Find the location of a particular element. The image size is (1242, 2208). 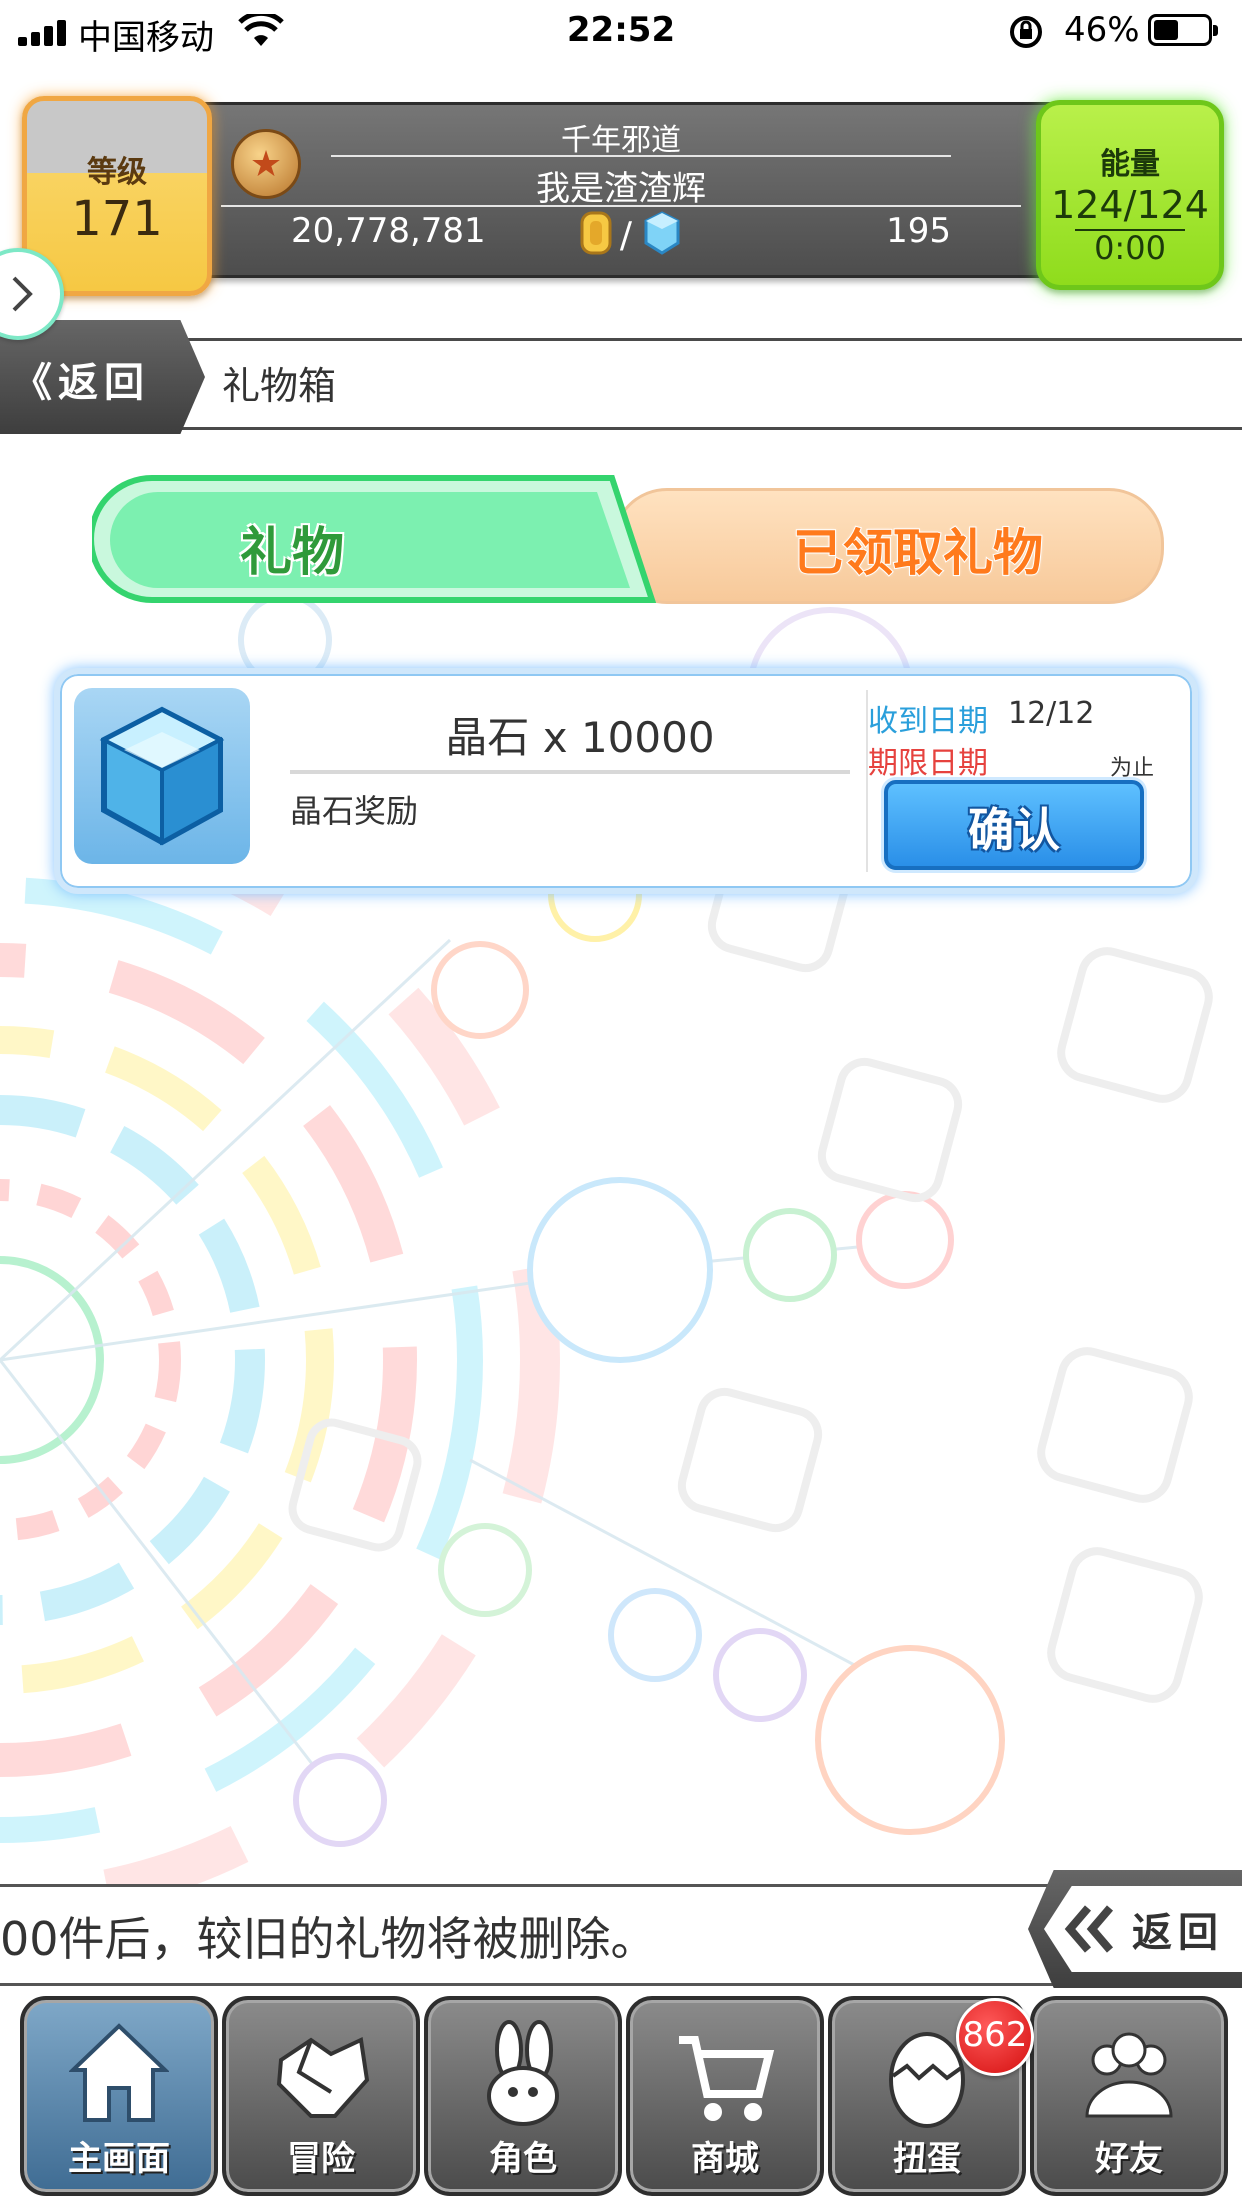

bottom-navigation: 主画面 冒险 角色 商城 扭蛋 好友 is located at coordinates (621, 2097).